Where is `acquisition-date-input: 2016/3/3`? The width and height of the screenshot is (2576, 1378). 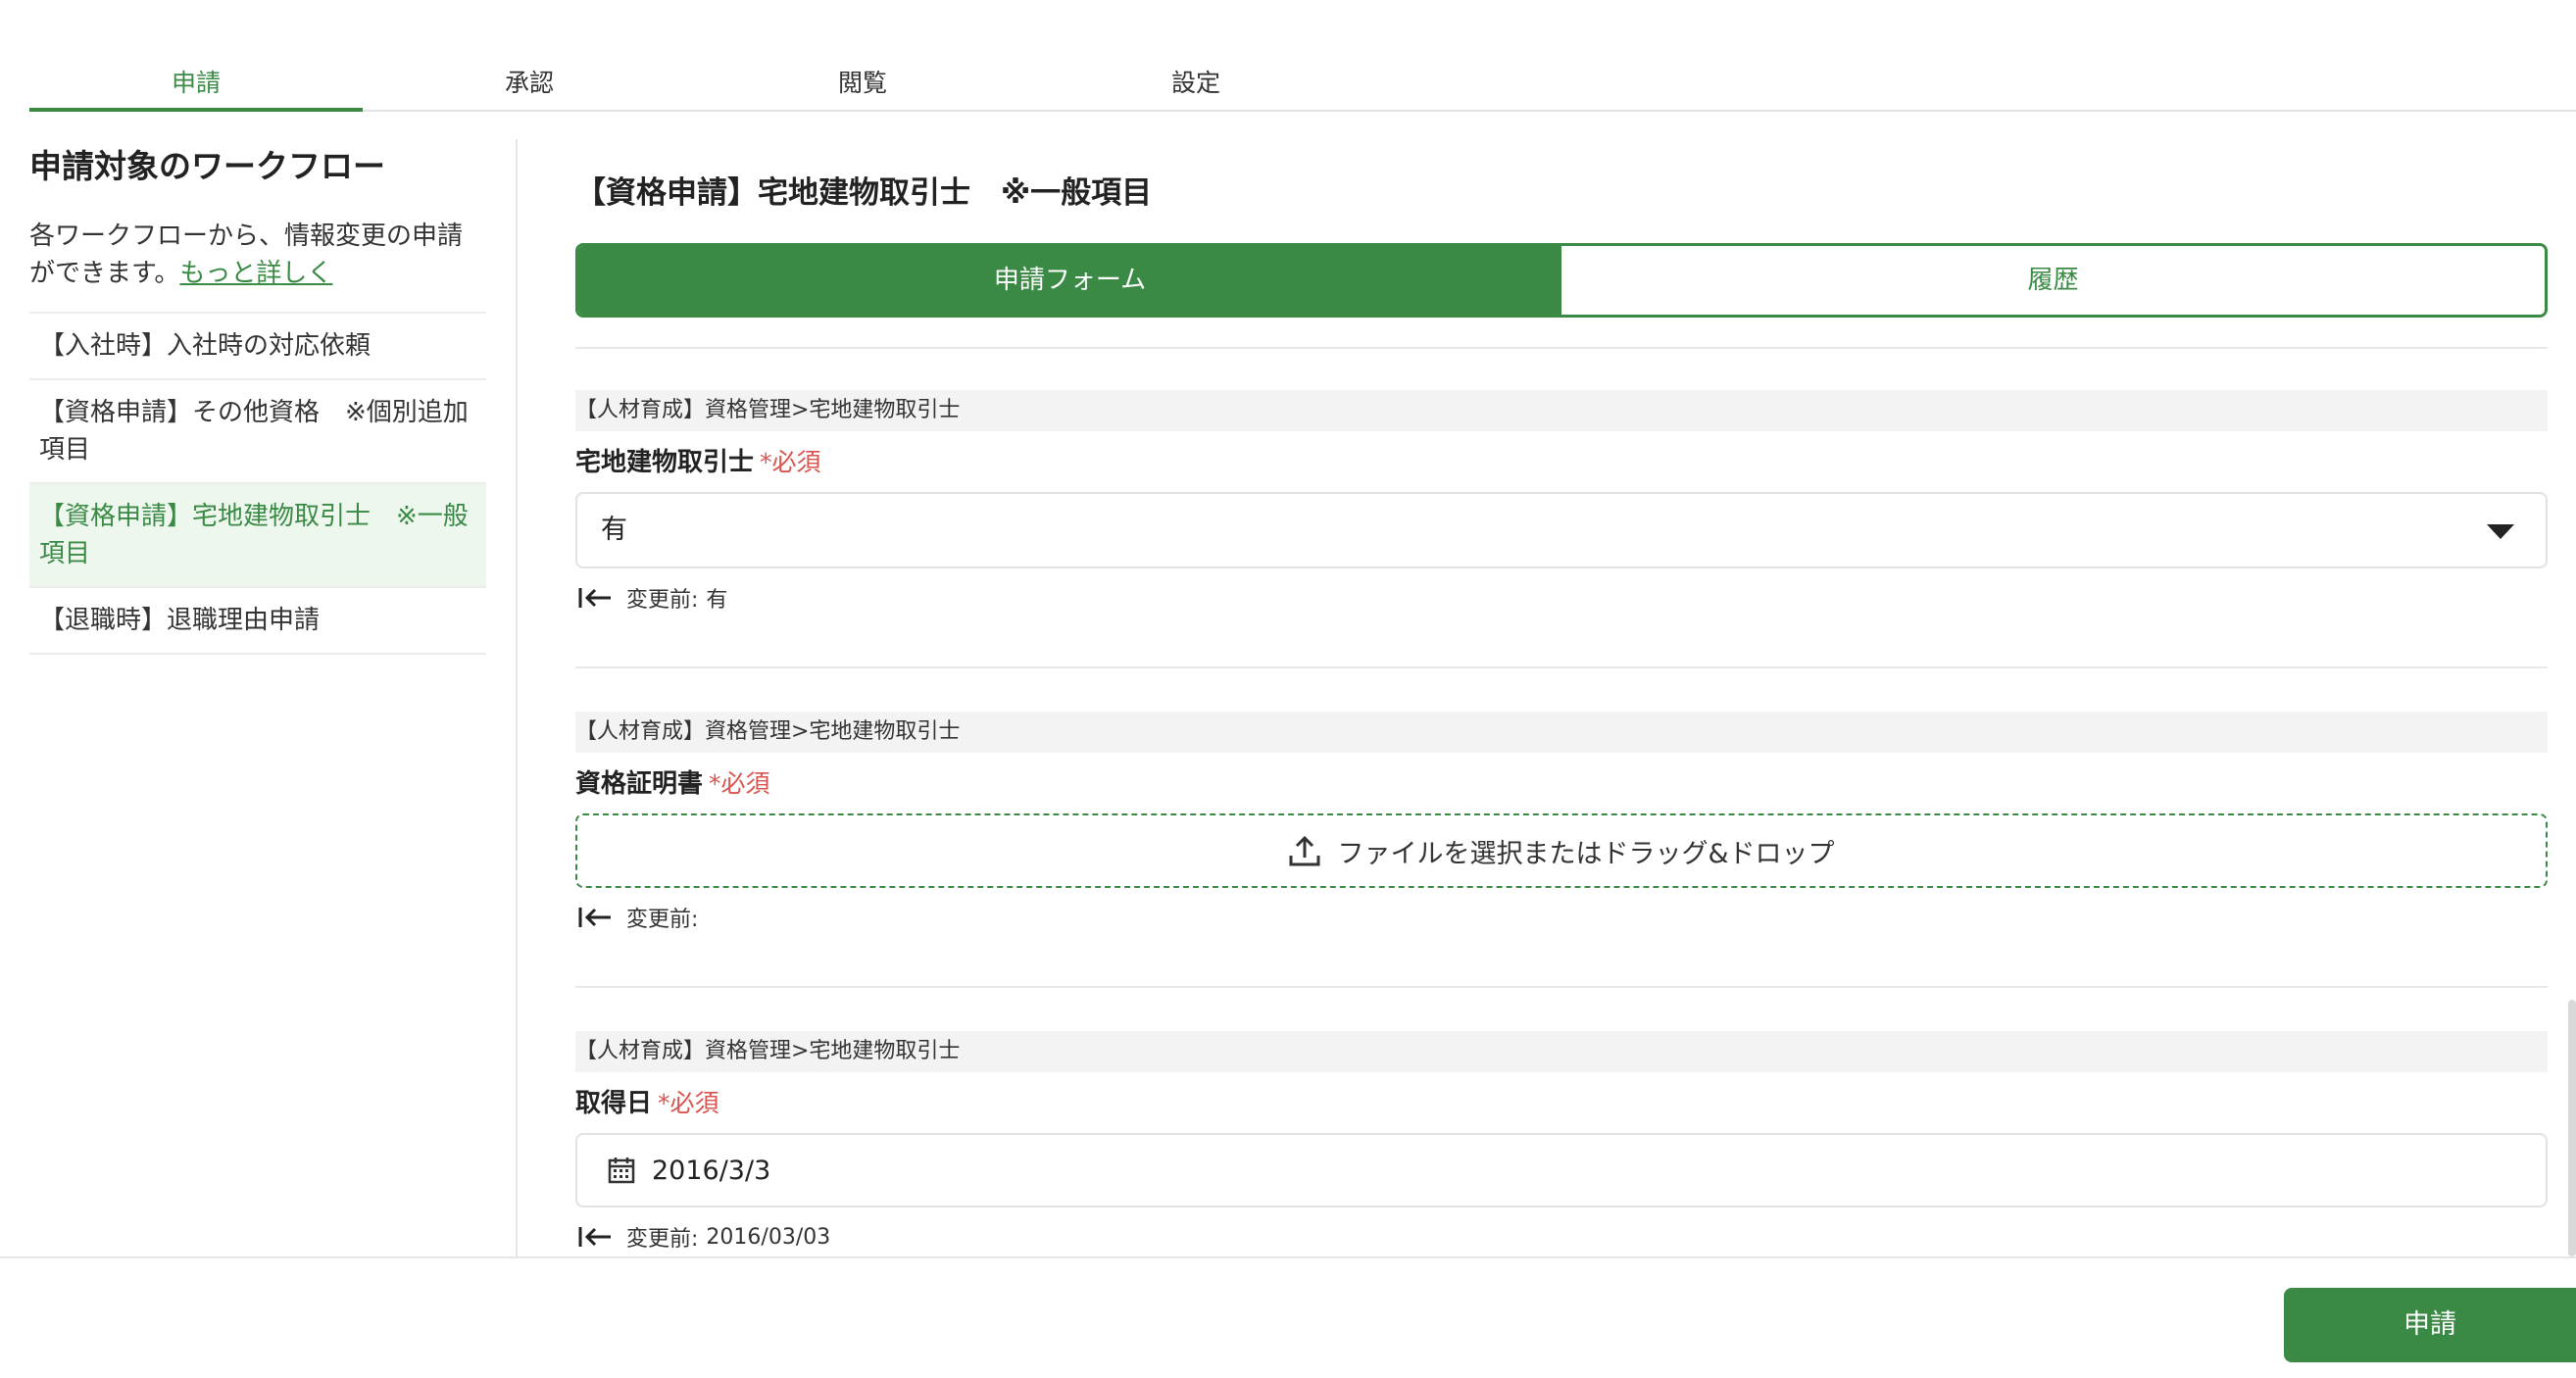 acquisition-date-input: 2016/3/3 is located at coordinates (1561, 1170).